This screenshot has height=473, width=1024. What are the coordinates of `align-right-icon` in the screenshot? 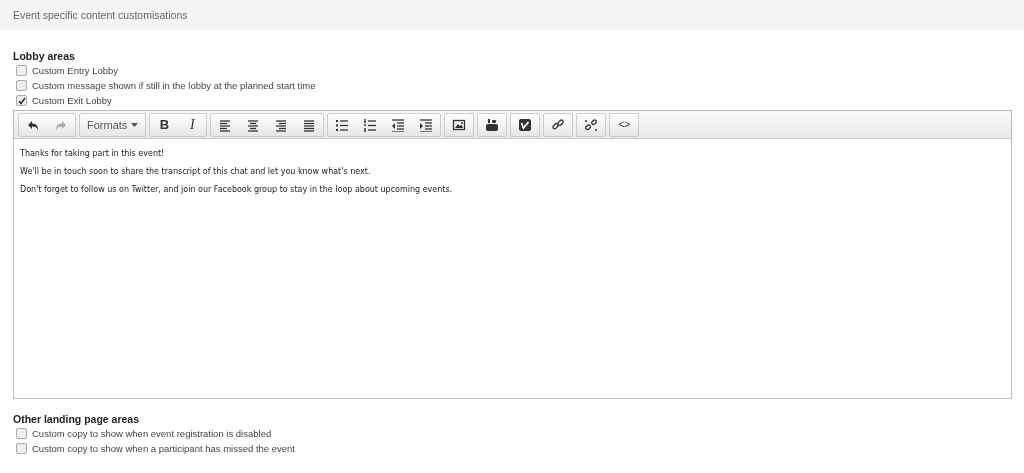 It's located at (281, 124).